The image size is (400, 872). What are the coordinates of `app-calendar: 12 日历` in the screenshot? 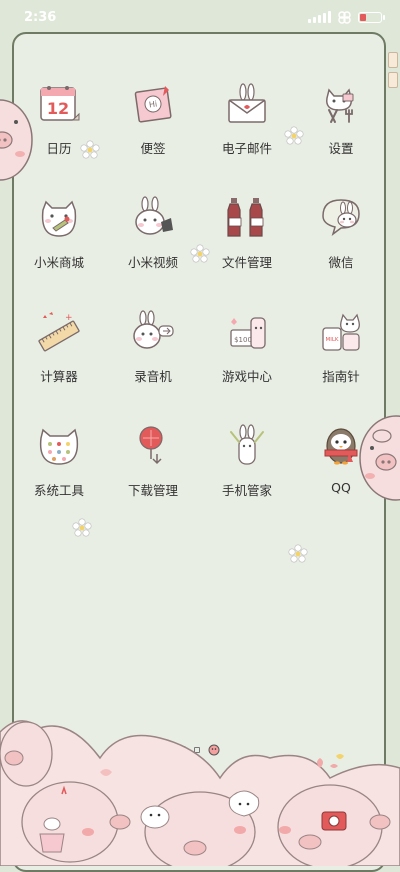 It's located at (59, 118).